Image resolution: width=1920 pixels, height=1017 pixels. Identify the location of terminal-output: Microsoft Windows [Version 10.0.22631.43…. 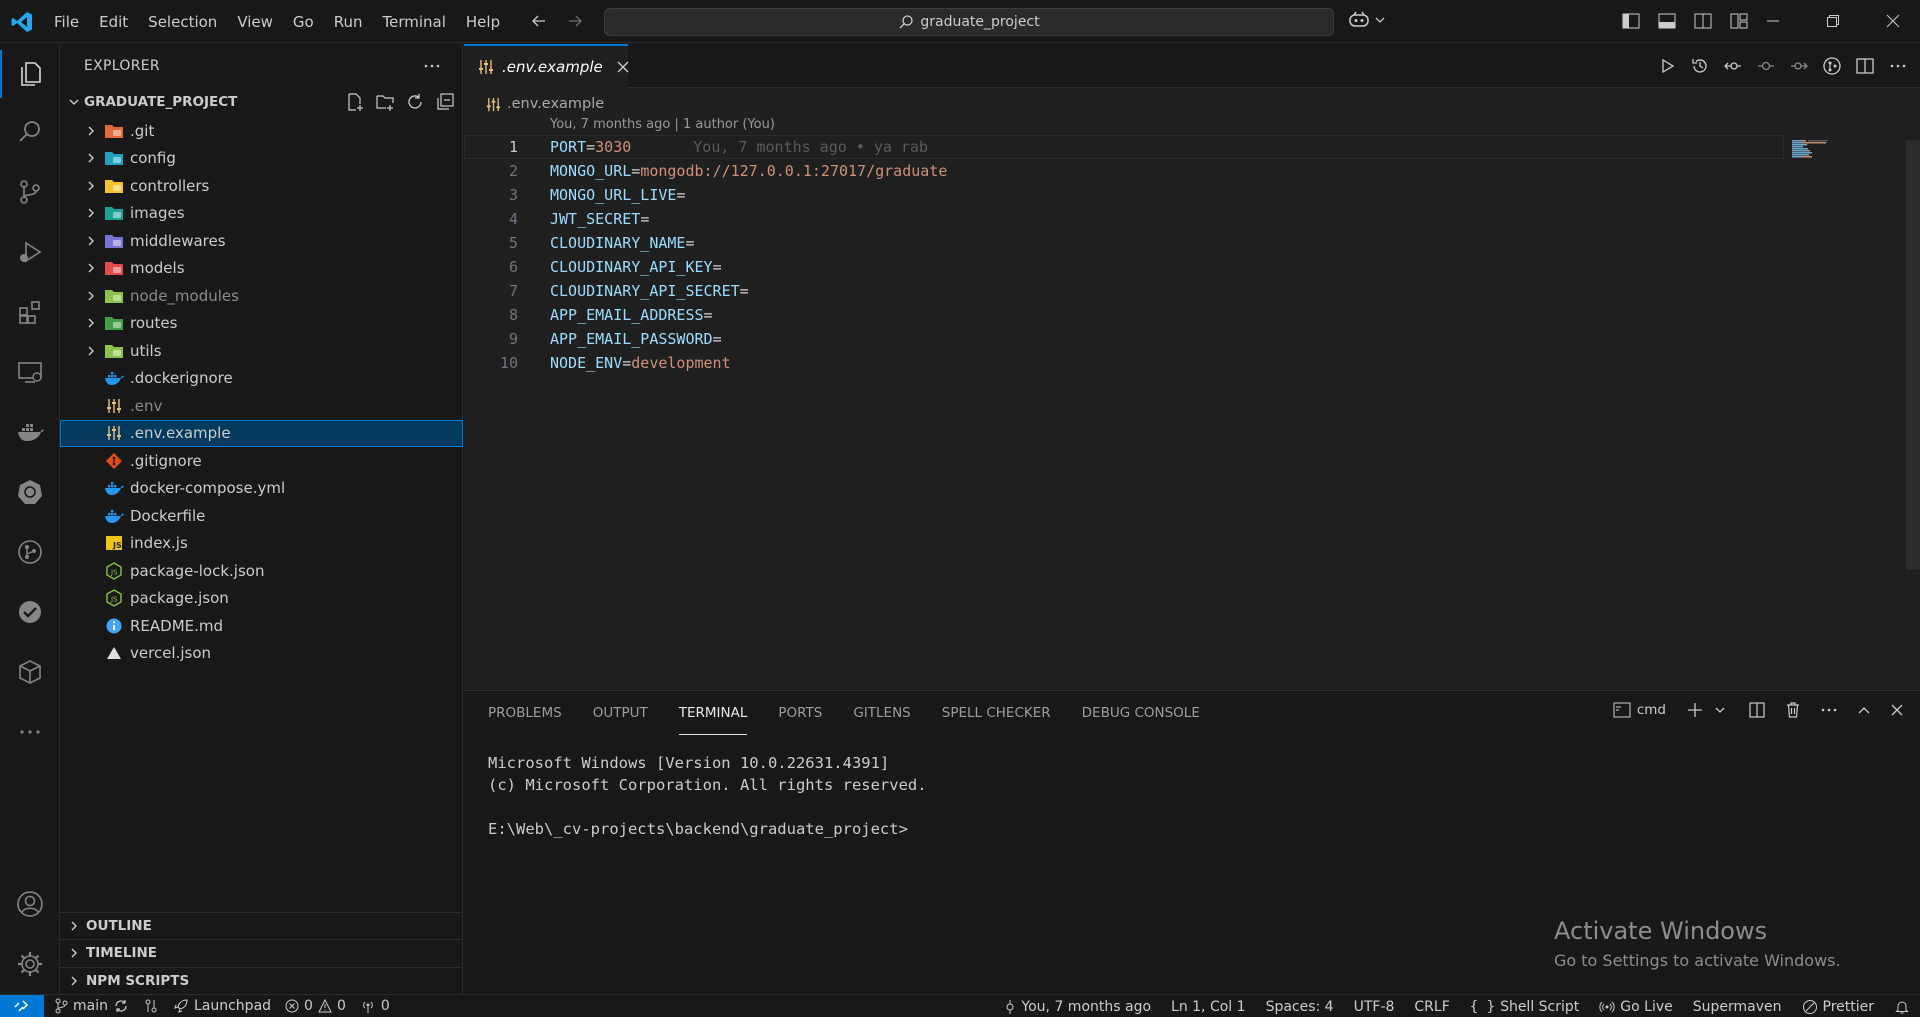
(707, 796).